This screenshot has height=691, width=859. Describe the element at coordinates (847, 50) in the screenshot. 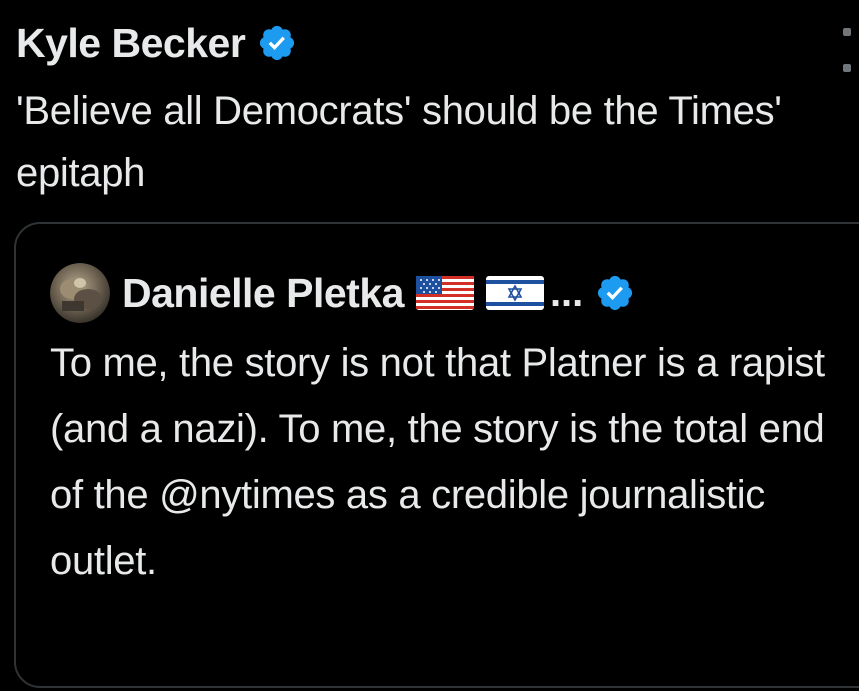

I see `more-options-icon` at that location.